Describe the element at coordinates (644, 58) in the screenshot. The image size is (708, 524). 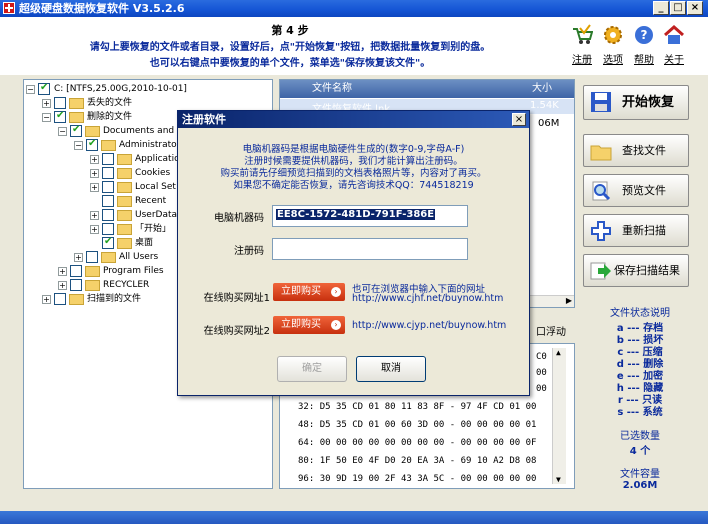
I see `help-link: 帮助` at that location.